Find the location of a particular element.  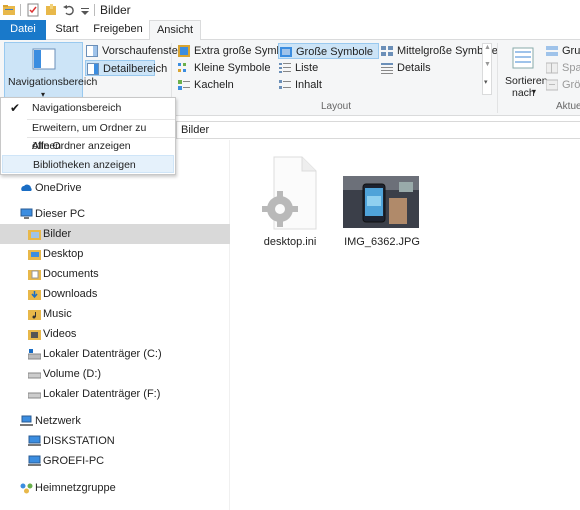

menu-item-erweitern: Erweitern, um Ordner zu öffnen is located at coordinates (88, 135).